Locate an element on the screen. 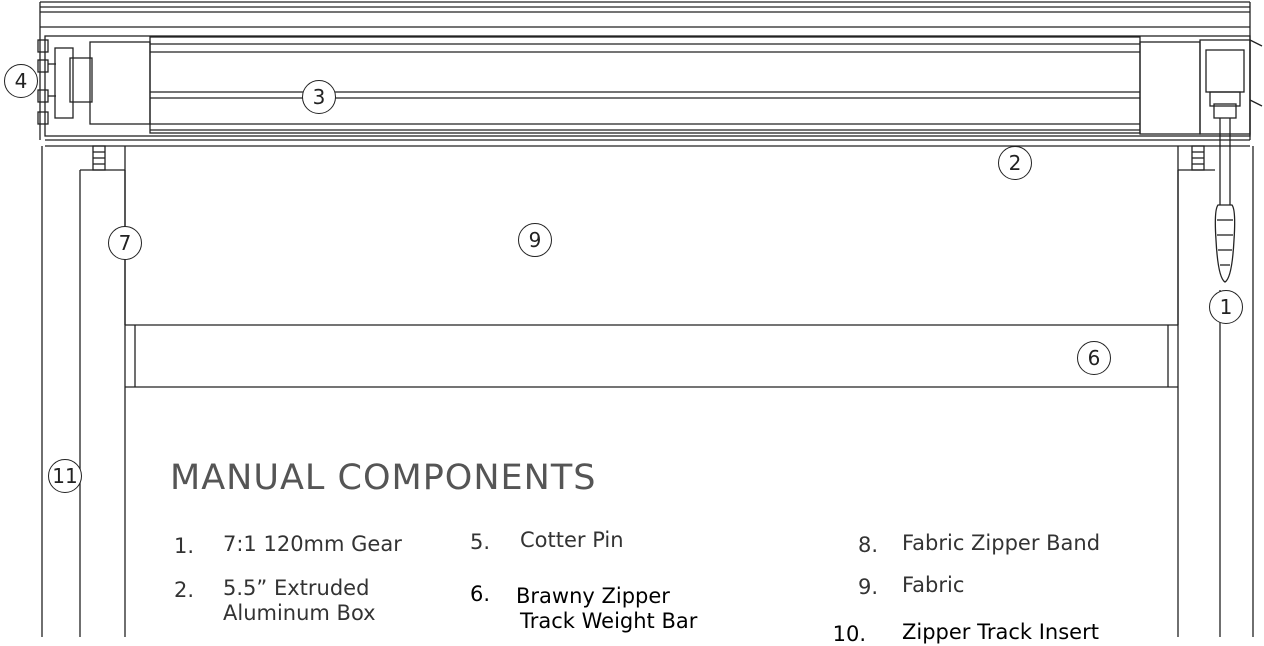  component-label: Fabric Zipper Band is located at coordinates (1001, 543).